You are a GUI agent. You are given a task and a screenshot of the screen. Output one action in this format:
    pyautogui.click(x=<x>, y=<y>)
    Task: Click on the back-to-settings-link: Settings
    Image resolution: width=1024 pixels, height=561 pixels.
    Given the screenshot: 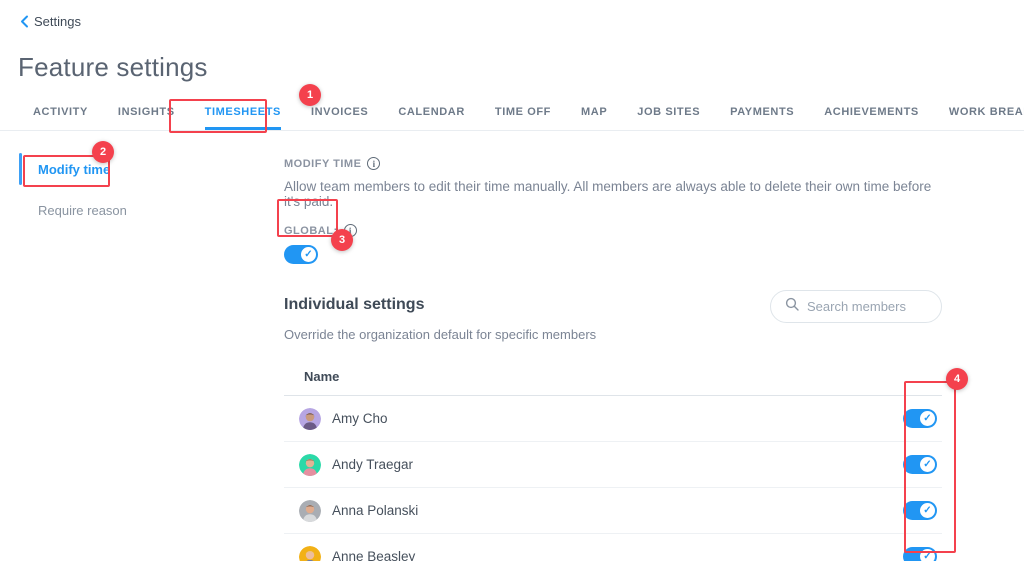 What is the action you would take?
    pyautogui.click(x=50, y=21)
    